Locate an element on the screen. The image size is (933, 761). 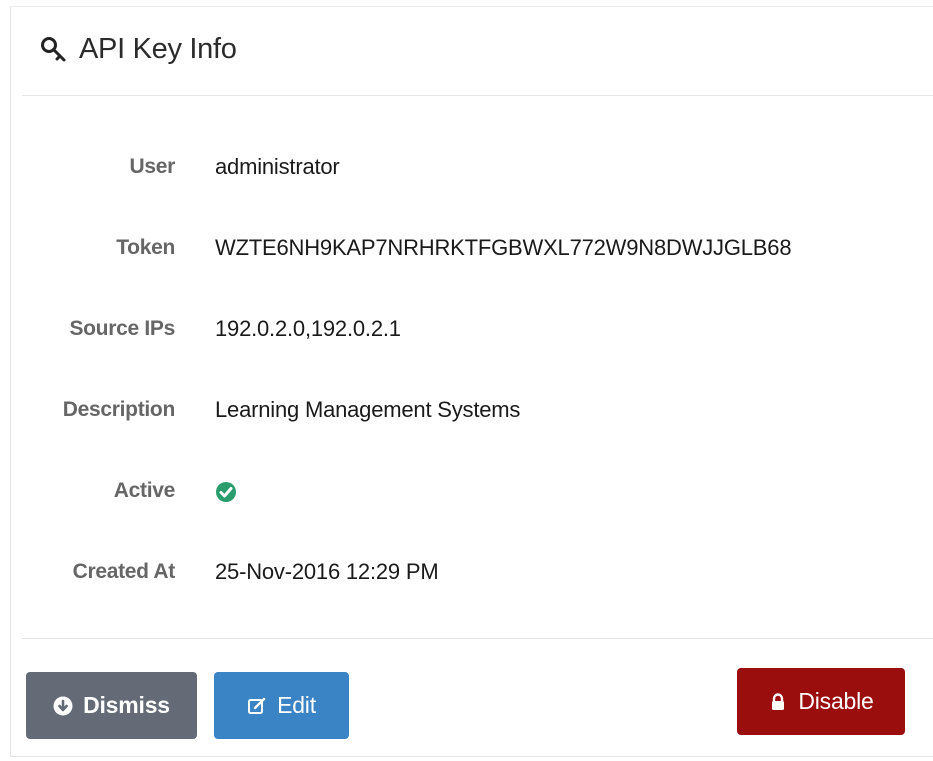
edit-button: Edit is located at coordinates (281, 705).